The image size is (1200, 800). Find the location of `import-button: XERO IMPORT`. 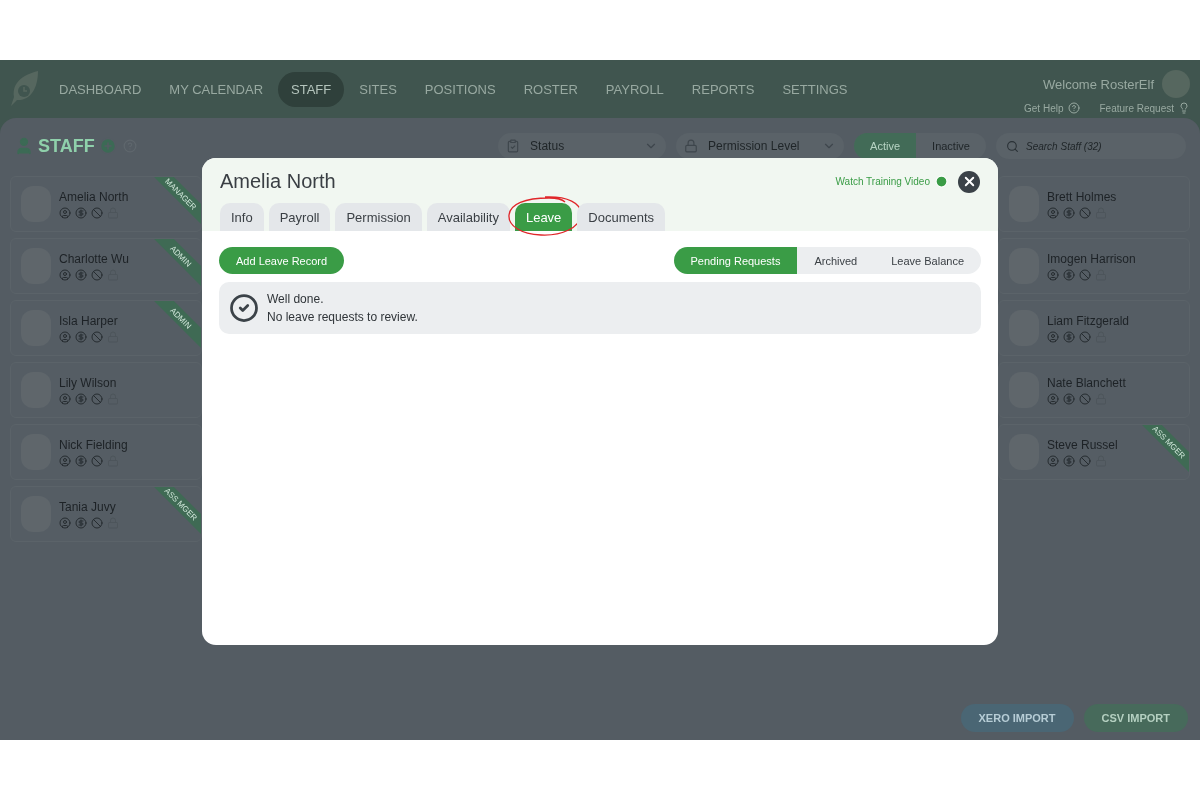

import-button: XERO IMPORT is located at coordinates (1017, 718).